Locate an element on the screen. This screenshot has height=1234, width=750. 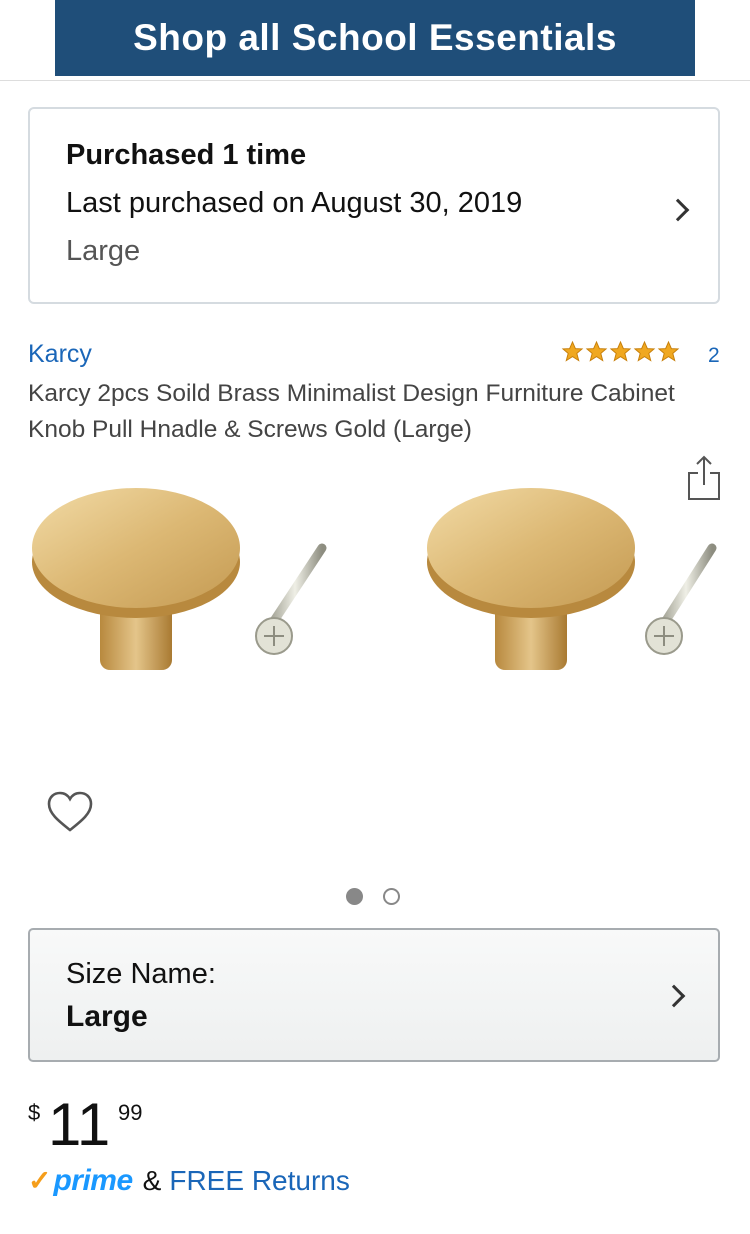
purchased-variant: Large is located at coordinates (103, 251).